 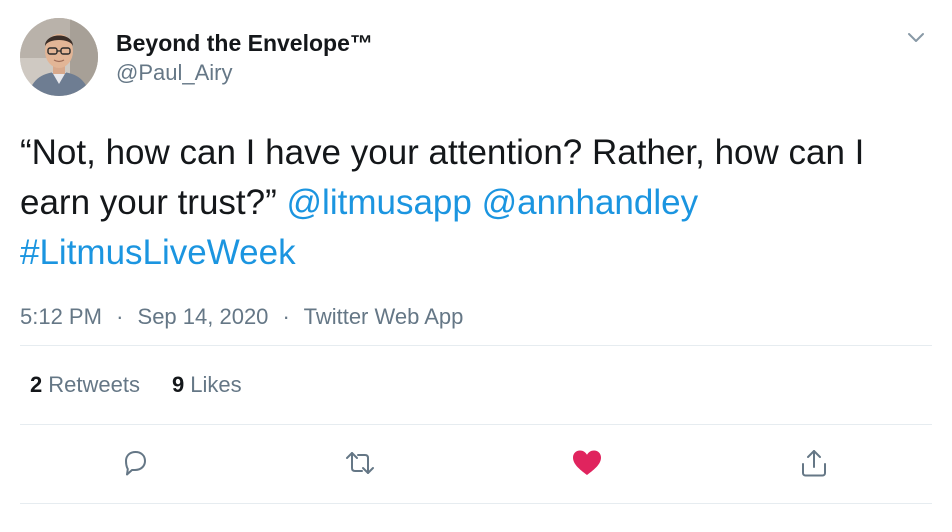 What do you see at coordinates (476, 317) in the screenshot?
I see `tweet-metadata: 5:12 PM · Sep 14, 2020 · Twitter Web App` at bounding box center [476, 317].